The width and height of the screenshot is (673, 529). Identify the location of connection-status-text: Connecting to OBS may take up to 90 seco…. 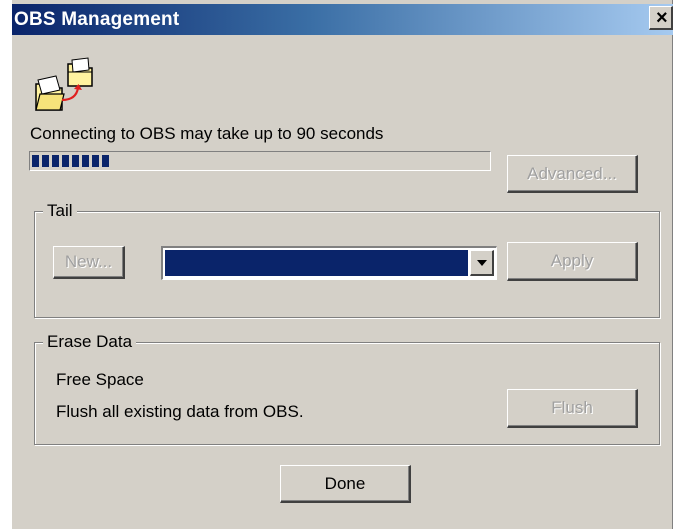
(207, 133).